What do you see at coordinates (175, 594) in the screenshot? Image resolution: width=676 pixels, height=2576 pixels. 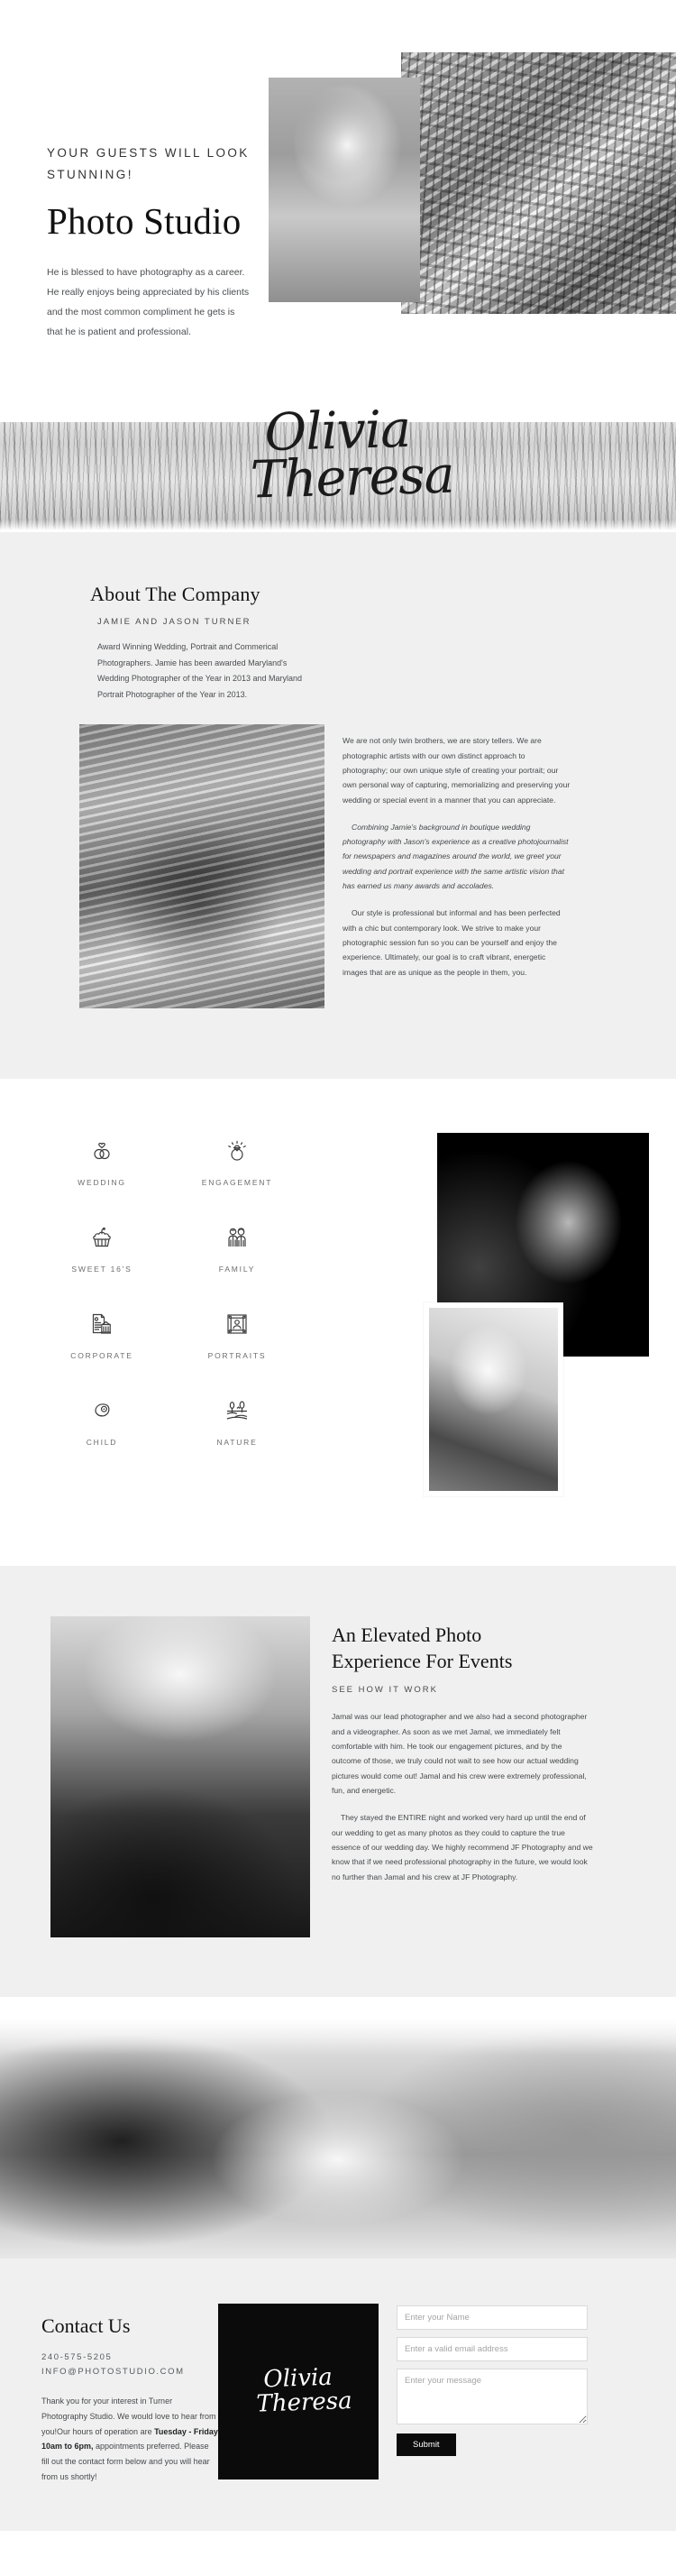 I see `about-title: About The Company` at bounding box center [175, 594].